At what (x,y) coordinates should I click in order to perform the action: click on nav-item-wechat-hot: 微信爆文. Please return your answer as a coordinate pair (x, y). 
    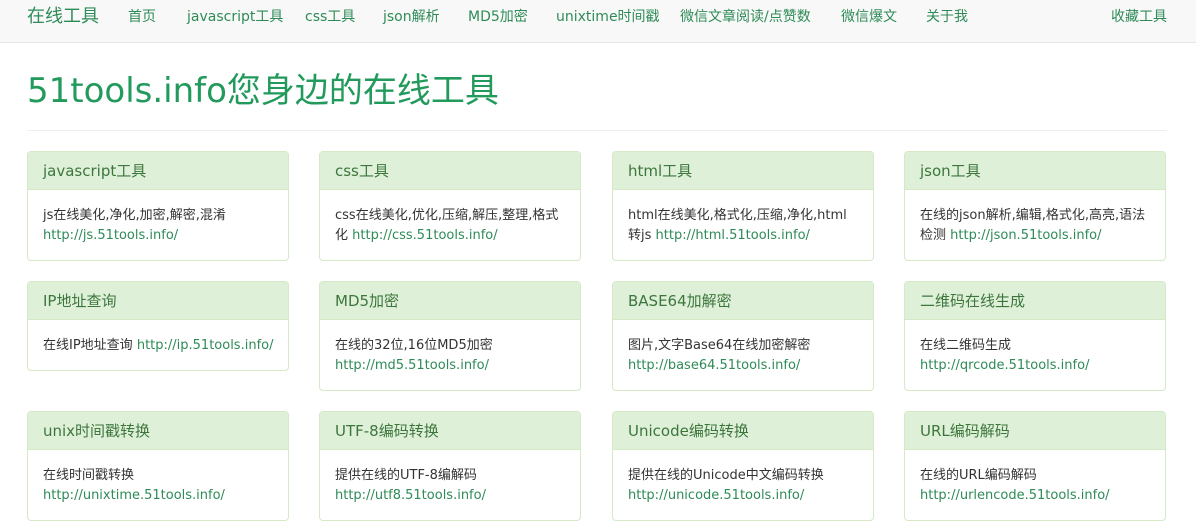
    Looking at the image, I should click on (869, 17).